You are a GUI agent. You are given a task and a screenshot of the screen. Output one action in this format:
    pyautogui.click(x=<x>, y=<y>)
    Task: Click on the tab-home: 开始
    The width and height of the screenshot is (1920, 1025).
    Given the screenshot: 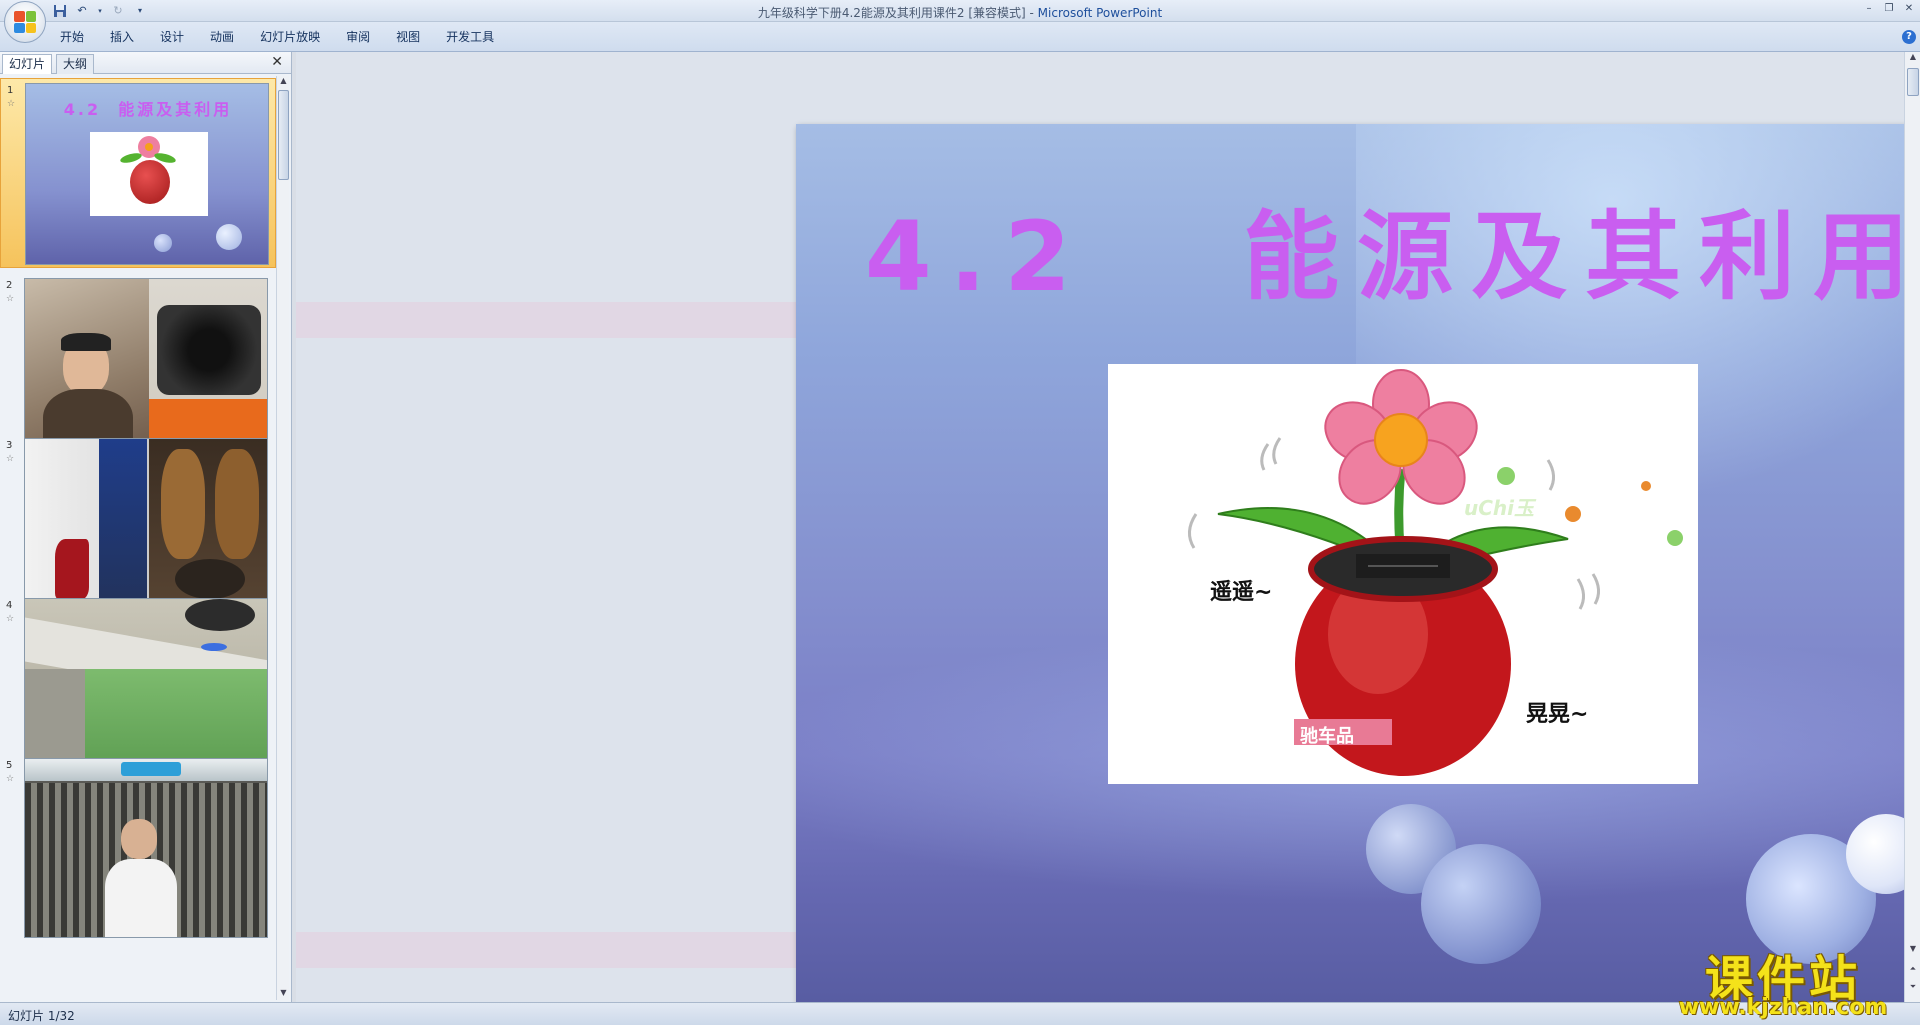 What is the action you would take?
    pyautogui.click(x=79, y=37)
    